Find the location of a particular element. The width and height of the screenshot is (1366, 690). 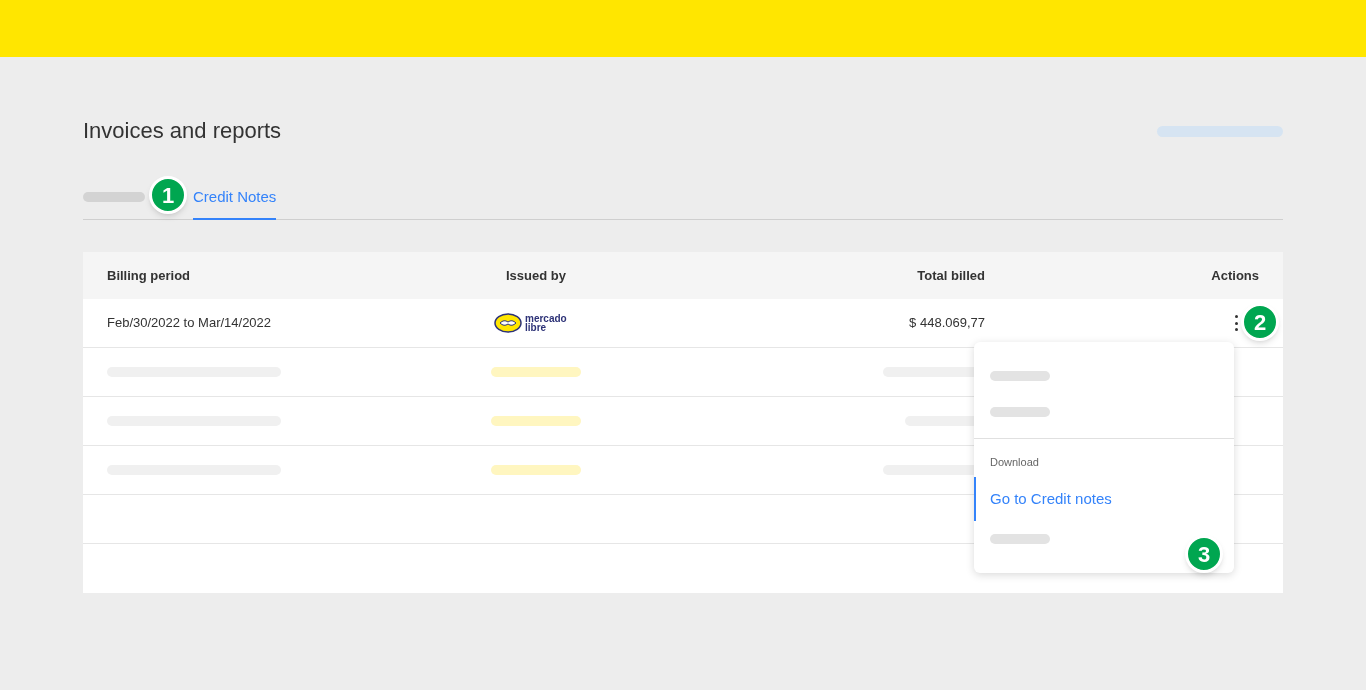

more-options-icon is located at coordinates (1236, 323).